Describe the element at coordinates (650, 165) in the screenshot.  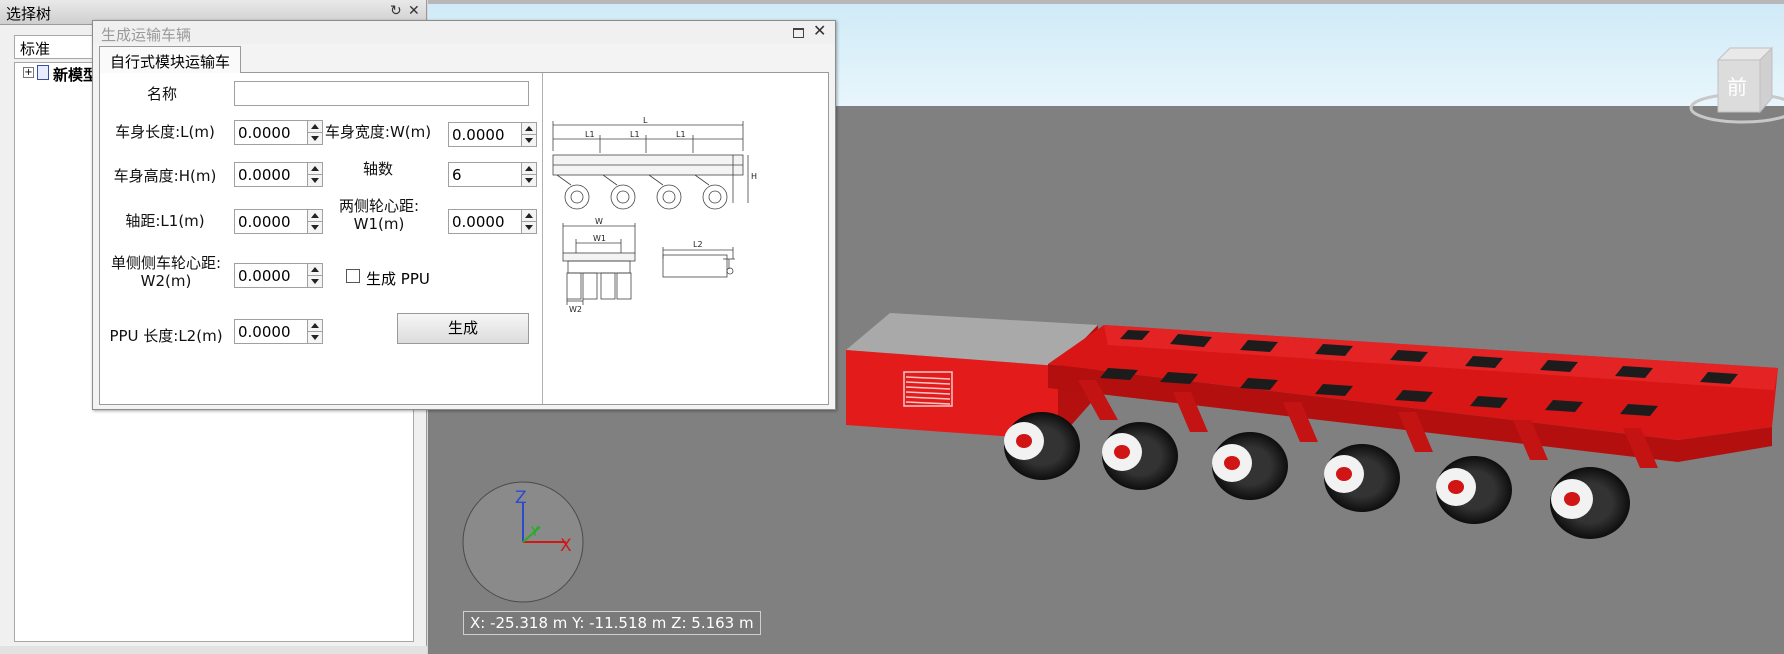
I see `side-view-diagram` at that location.